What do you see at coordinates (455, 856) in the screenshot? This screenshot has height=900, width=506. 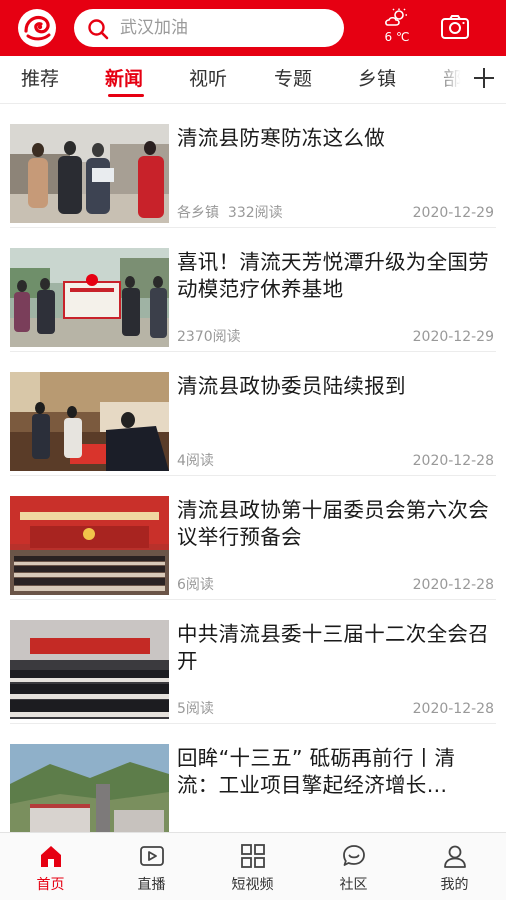 I see `user-icon` at bounding box center [455, 856].